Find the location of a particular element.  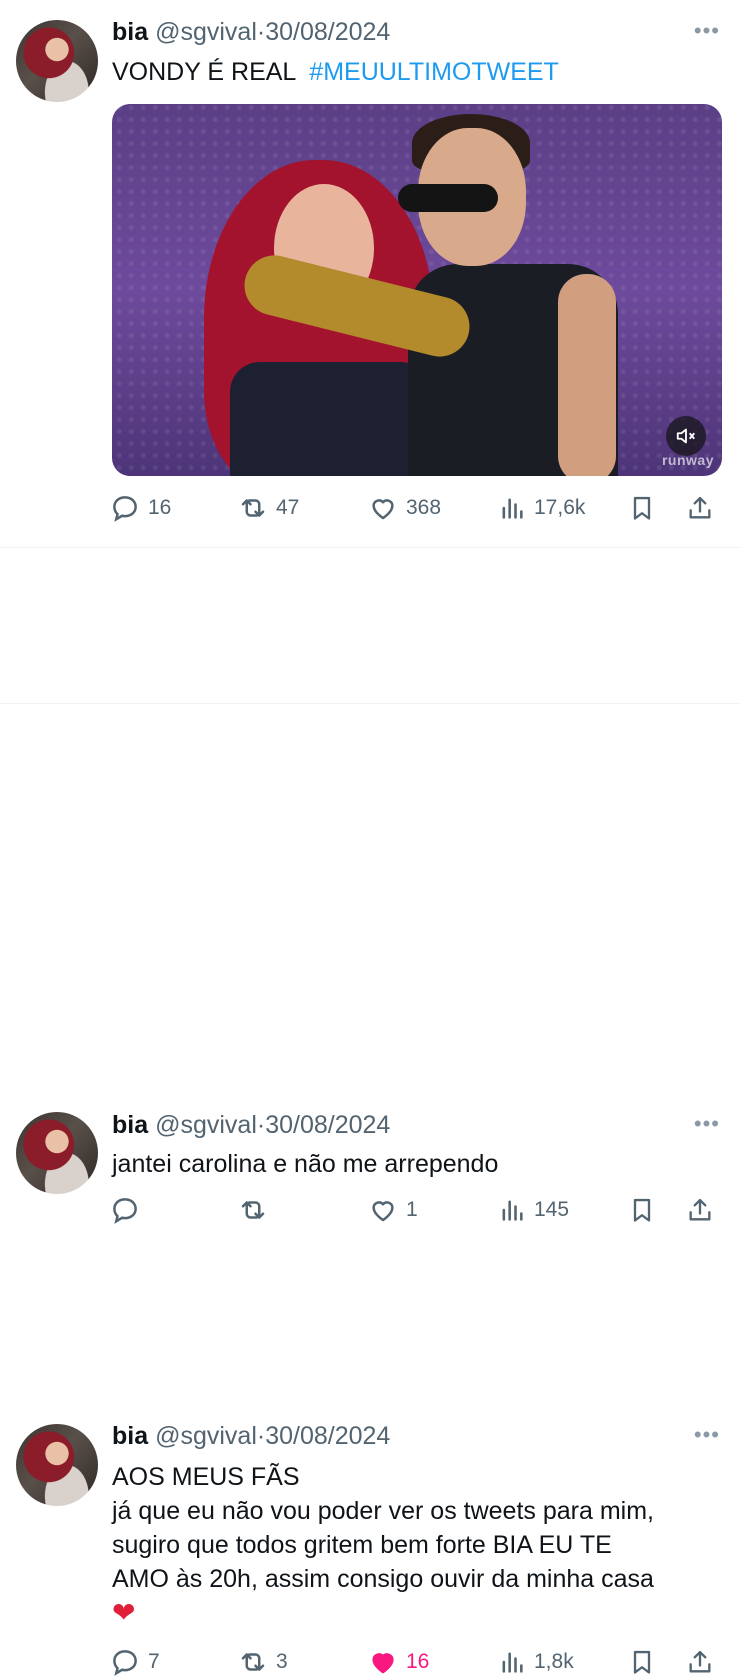

mute-icon is located at coordinates (686, 436).